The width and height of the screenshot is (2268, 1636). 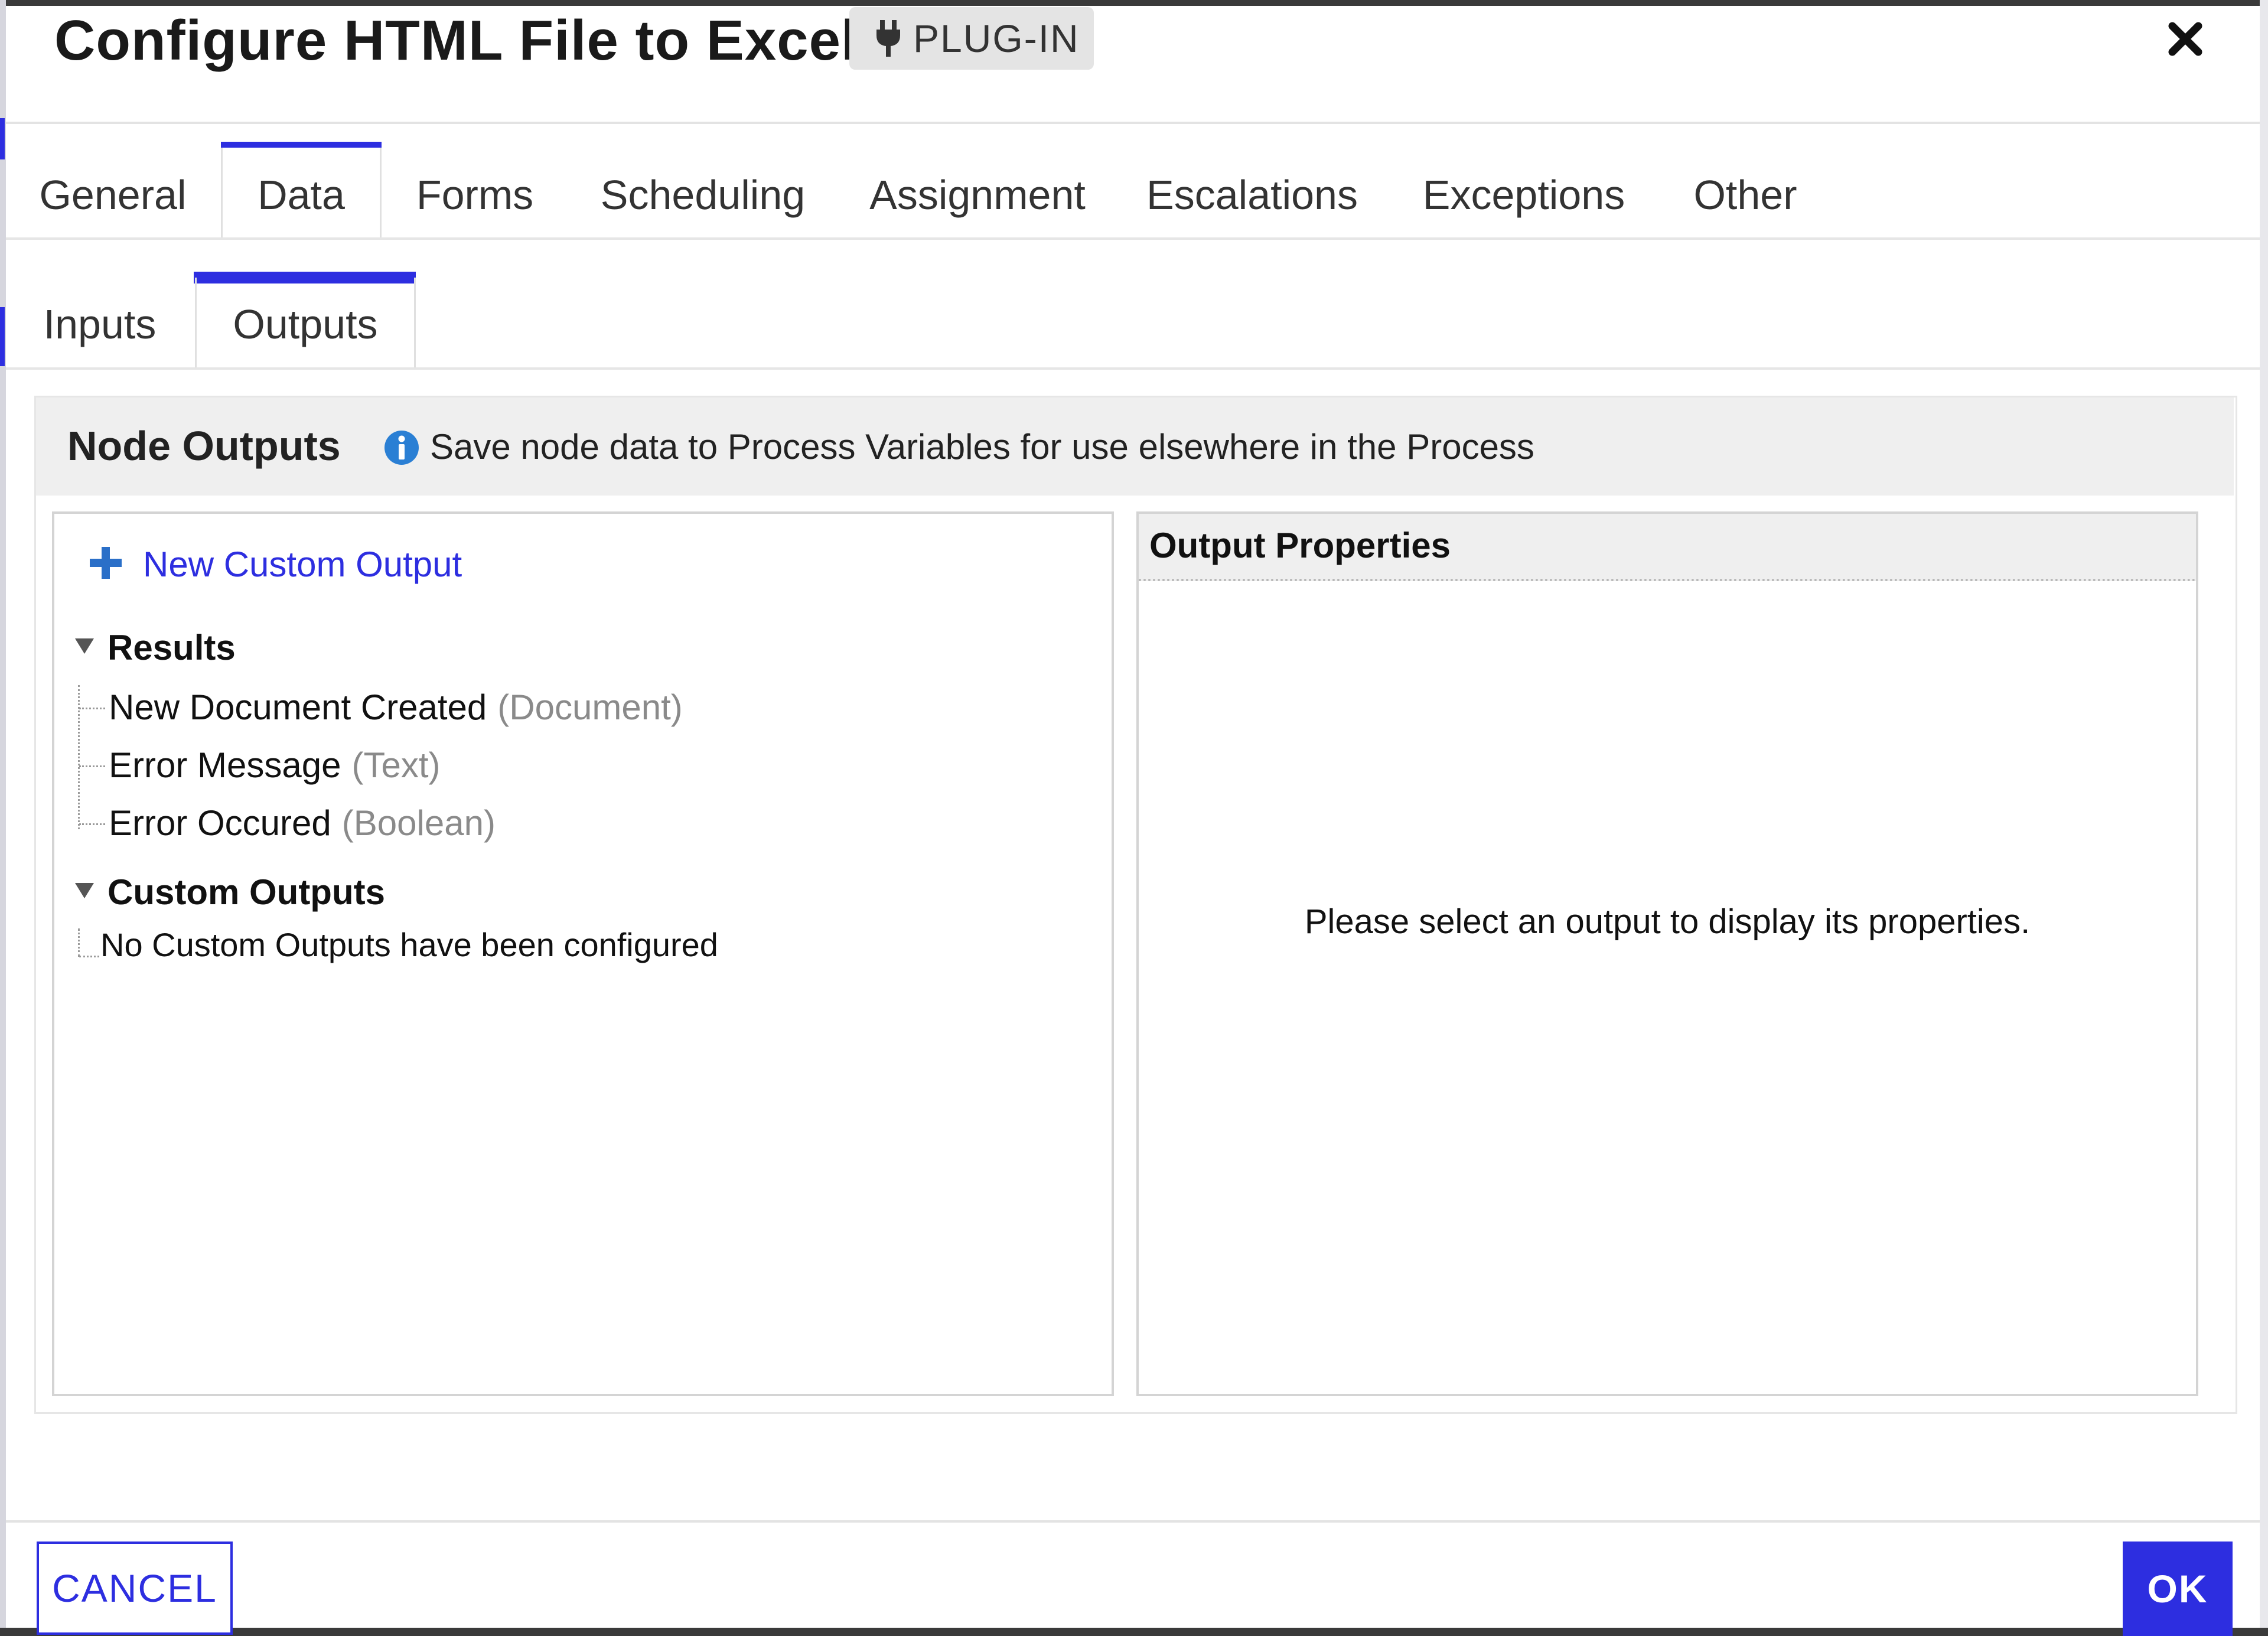 I want to click on close-button, so click(x=2185, y=40).